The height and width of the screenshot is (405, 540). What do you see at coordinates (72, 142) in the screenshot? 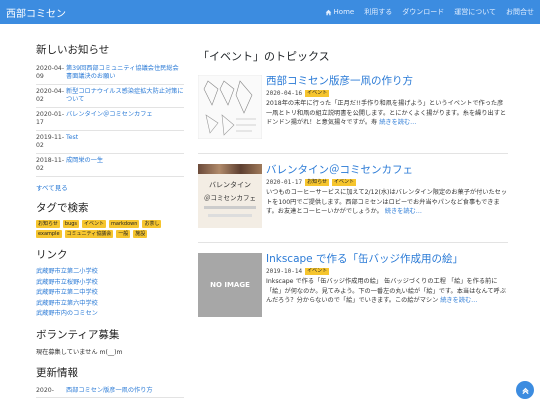
I see `news-title: Test` at bounding box center [72, 142].